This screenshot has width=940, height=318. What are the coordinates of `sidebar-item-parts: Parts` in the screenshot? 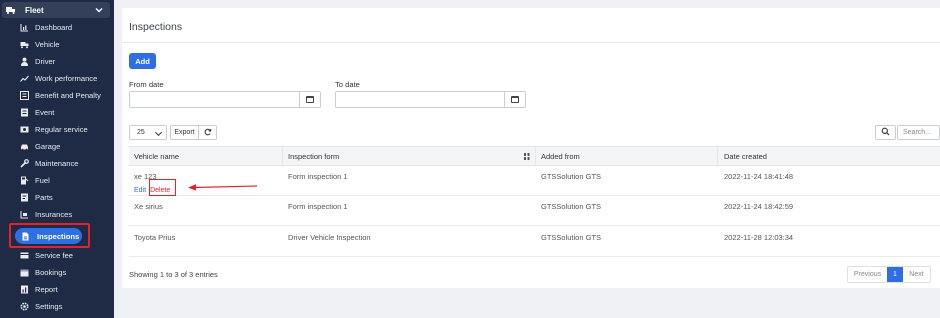 It's located at (36, 197).